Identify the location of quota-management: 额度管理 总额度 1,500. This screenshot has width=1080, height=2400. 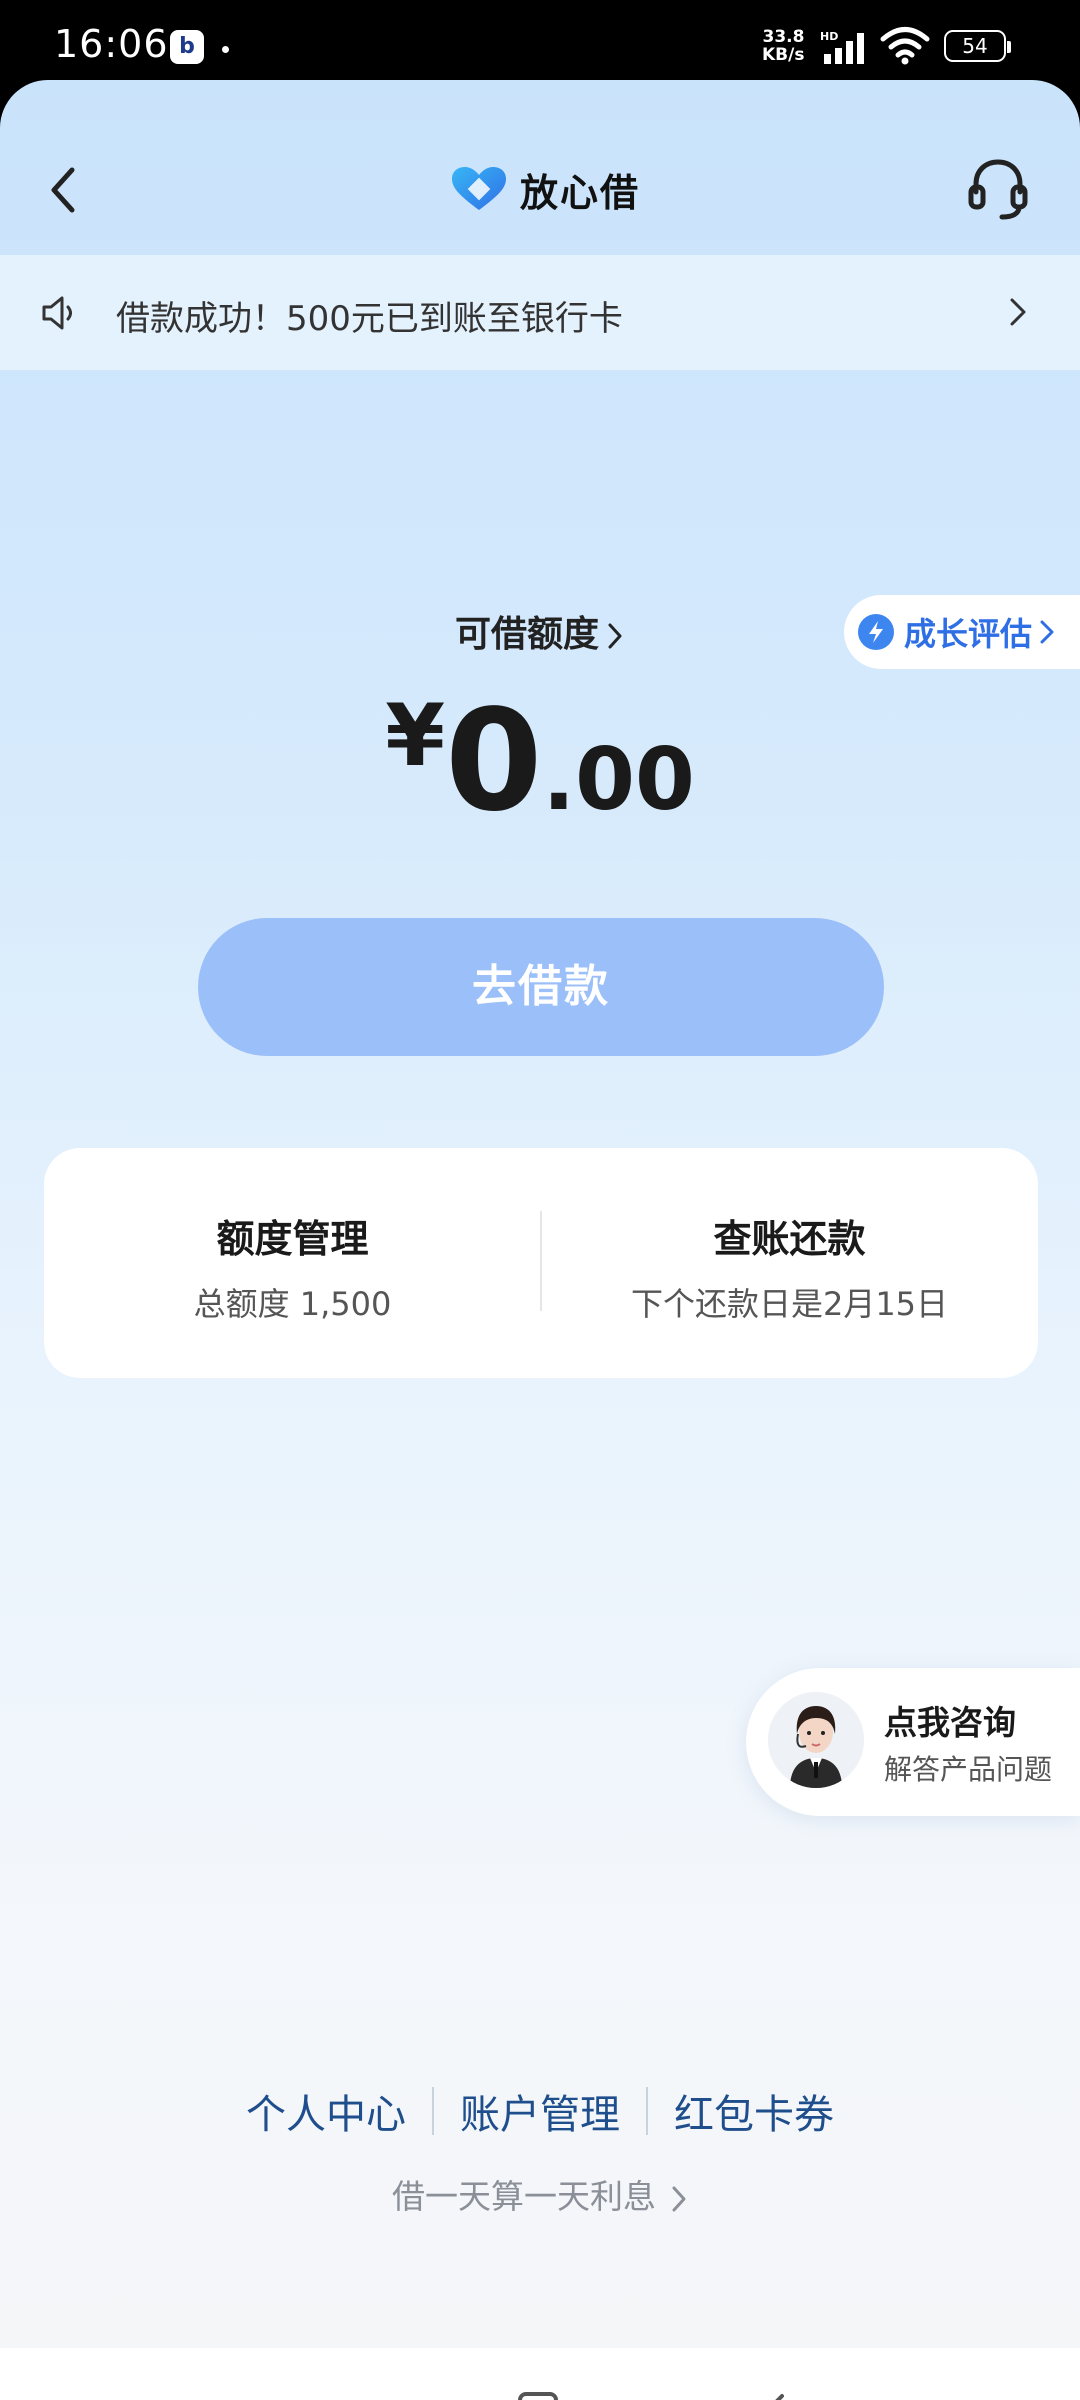
(292, 1263).